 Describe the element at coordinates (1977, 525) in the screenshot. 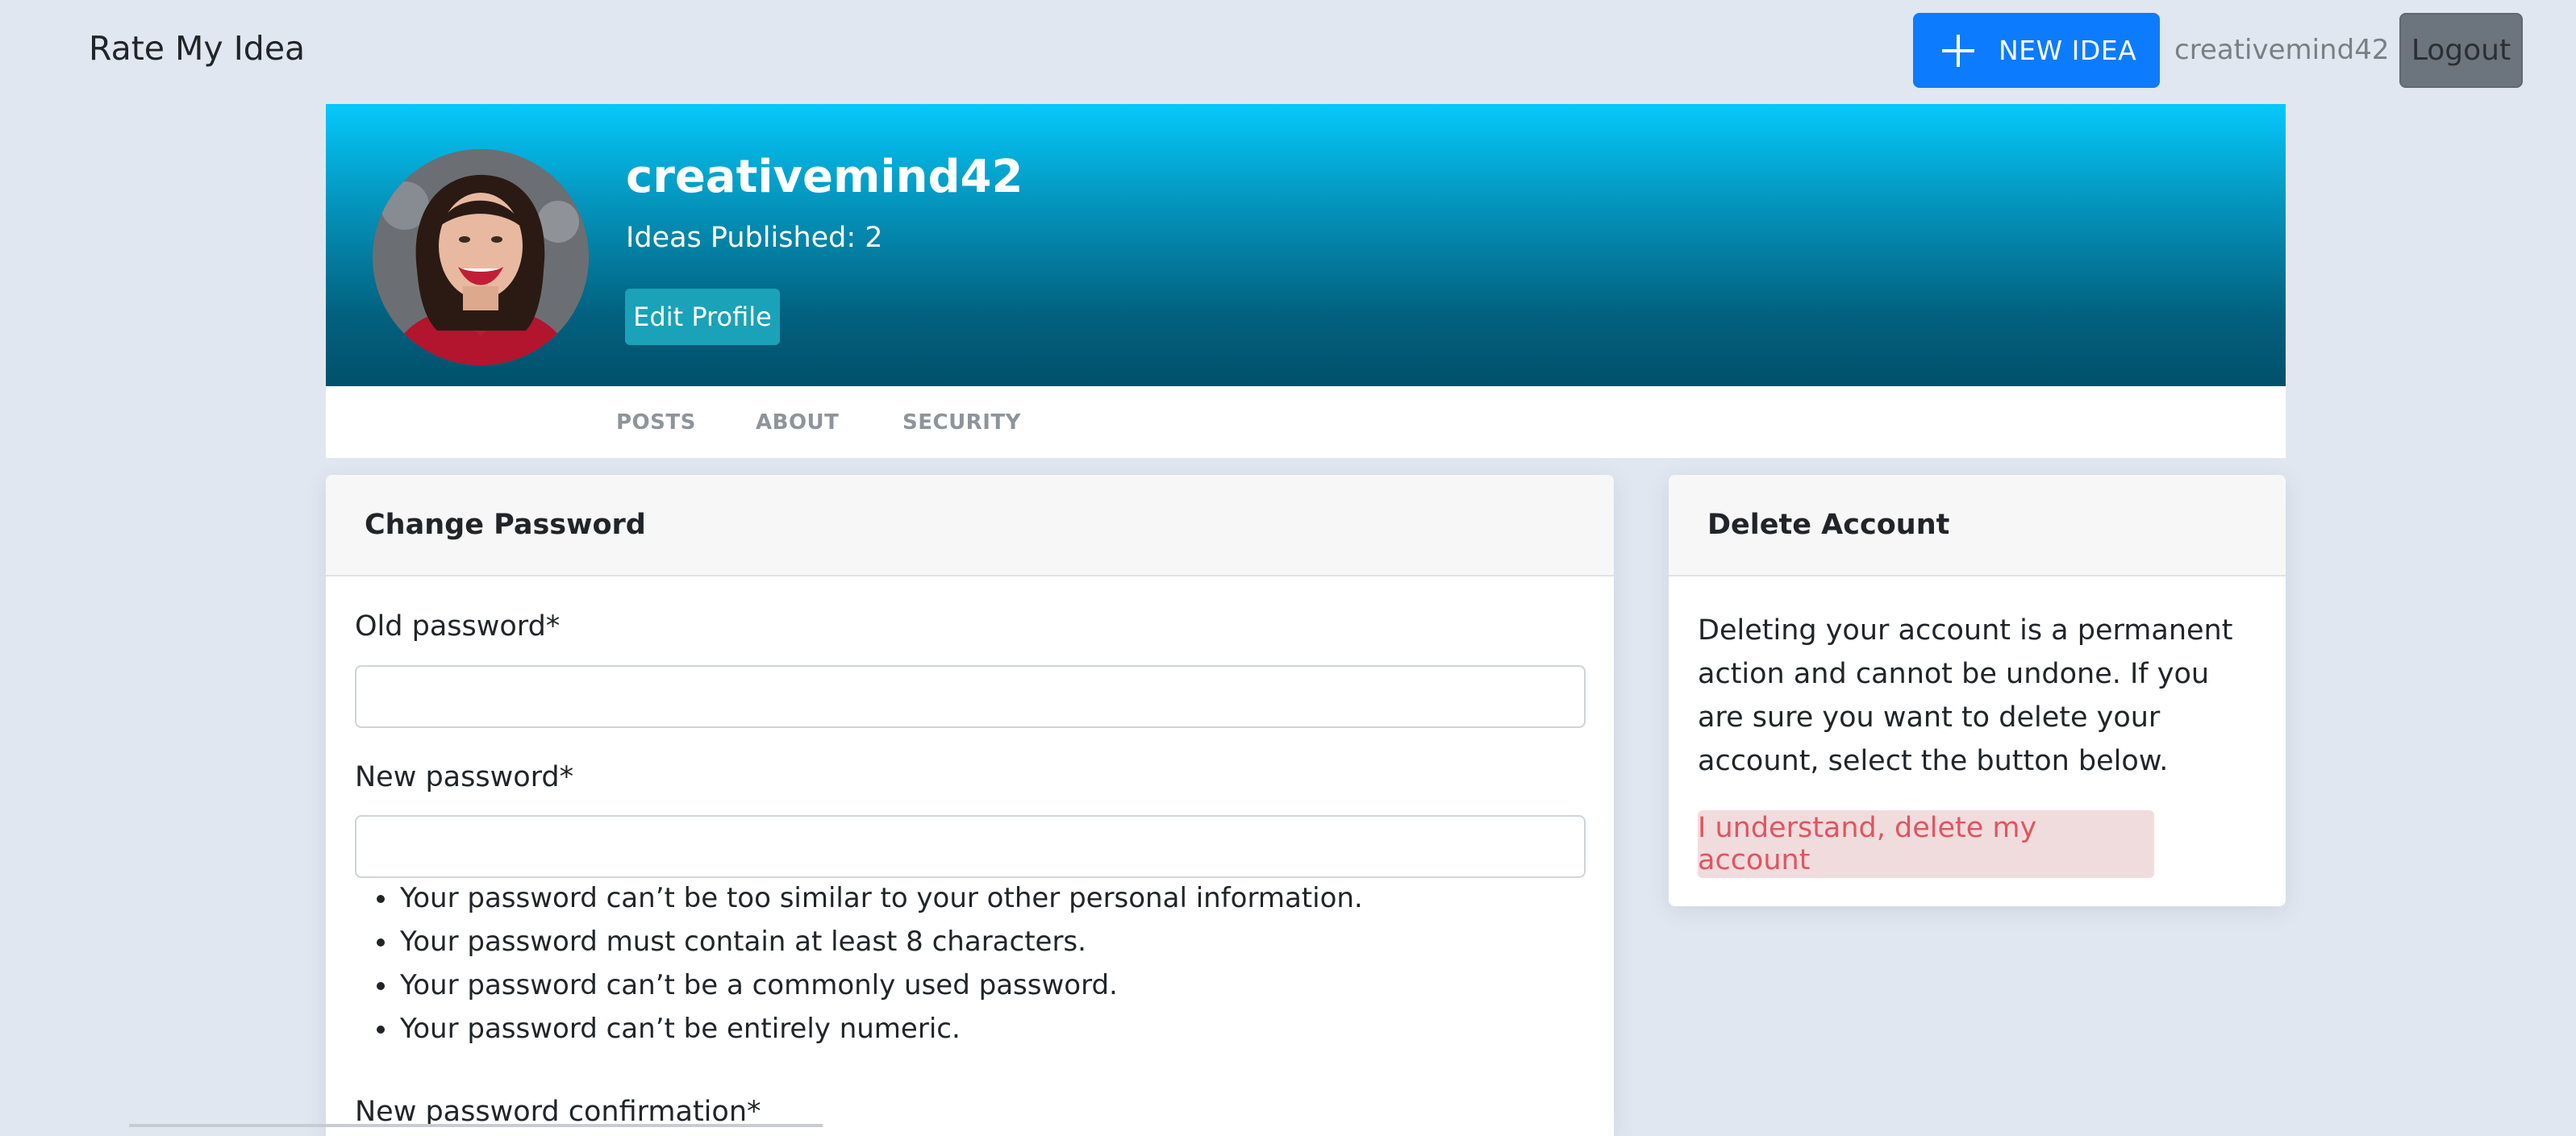

I see `delete-account-title: Delete Account` at that location.